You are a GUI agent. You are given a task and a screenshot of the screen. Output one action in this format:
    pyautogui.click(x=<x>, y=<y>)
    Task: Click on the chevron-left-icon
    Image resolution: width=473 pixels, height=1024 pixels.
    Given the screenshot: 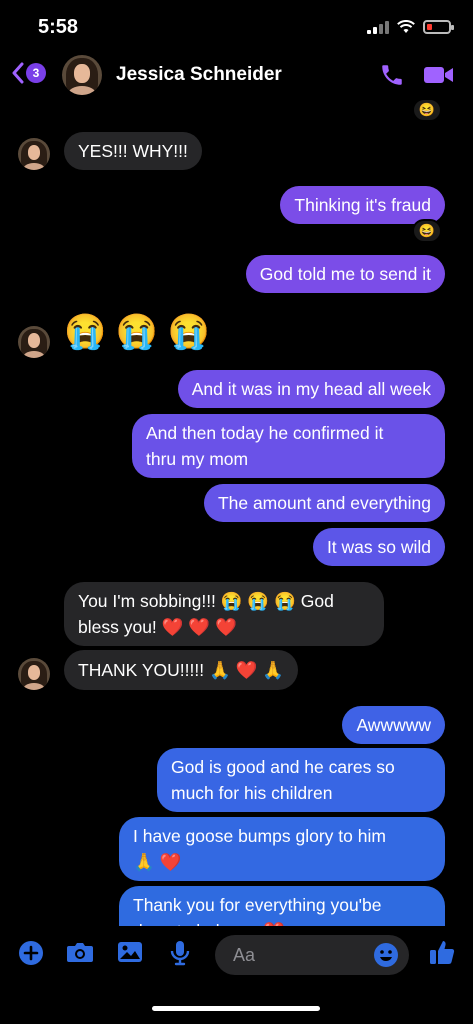 What is the action you would take?
    pyautogui.click(x=18, y=73)
    